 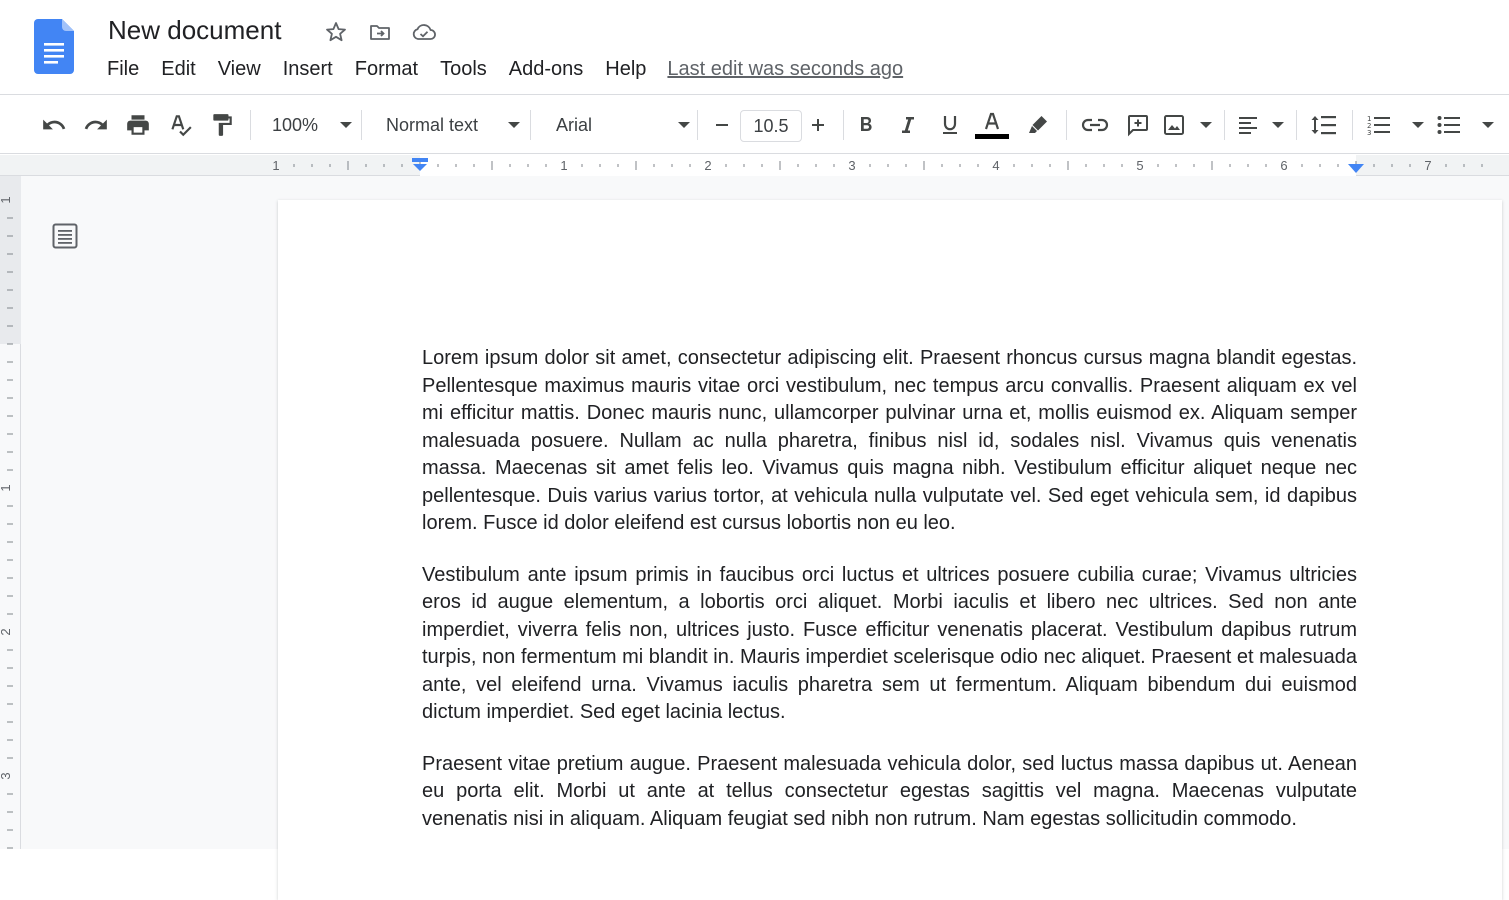 I want to click on google-docs-icon, so click(x=54, y=46).